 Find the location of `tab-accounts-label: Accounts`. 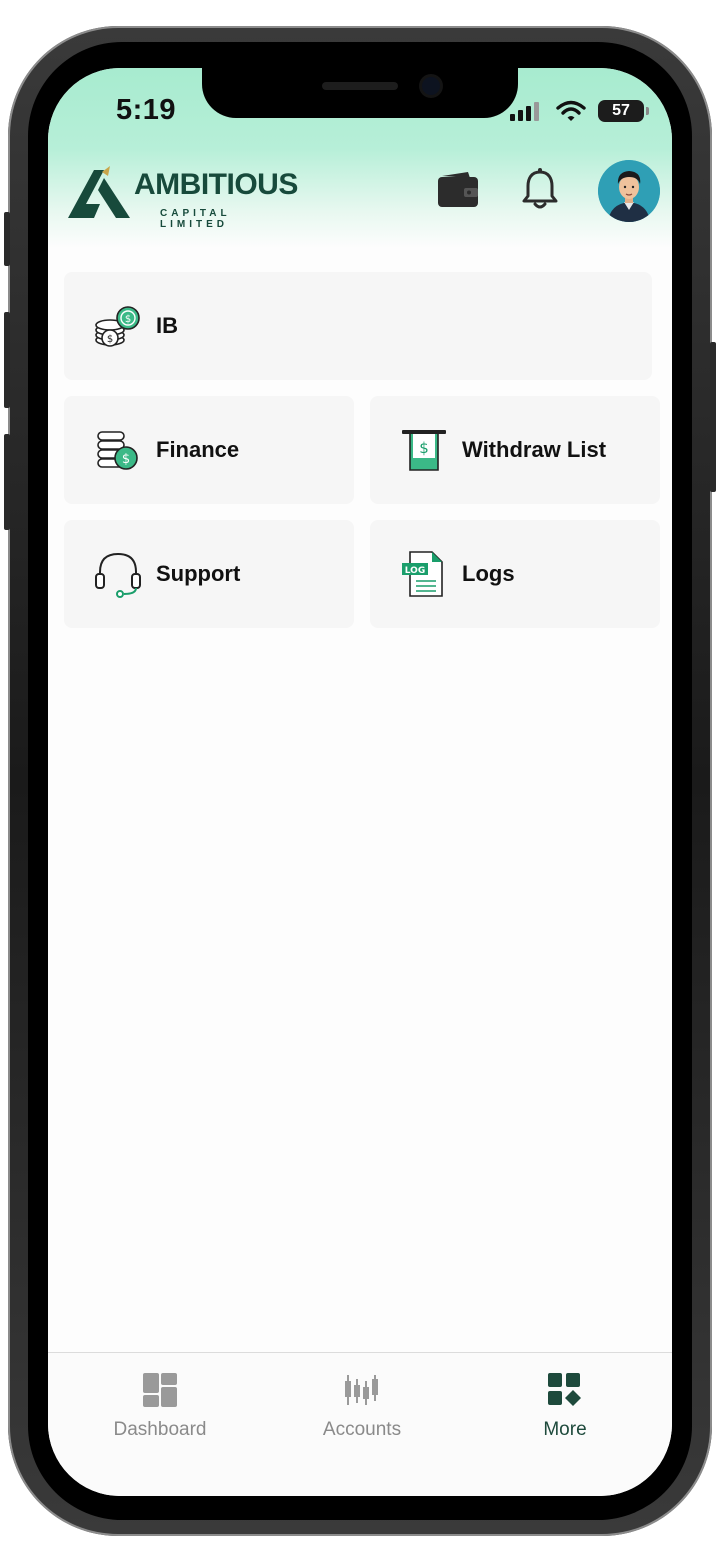

tab-accounts-label: Accounts is located at coordinates (362, 1429).